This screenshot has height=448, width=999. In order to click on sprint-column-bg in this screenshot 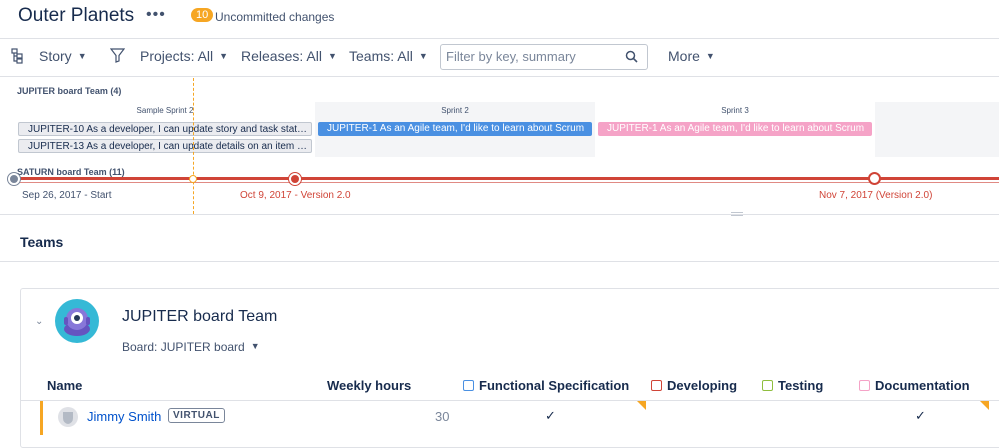, I will do `click(937, 129)`.